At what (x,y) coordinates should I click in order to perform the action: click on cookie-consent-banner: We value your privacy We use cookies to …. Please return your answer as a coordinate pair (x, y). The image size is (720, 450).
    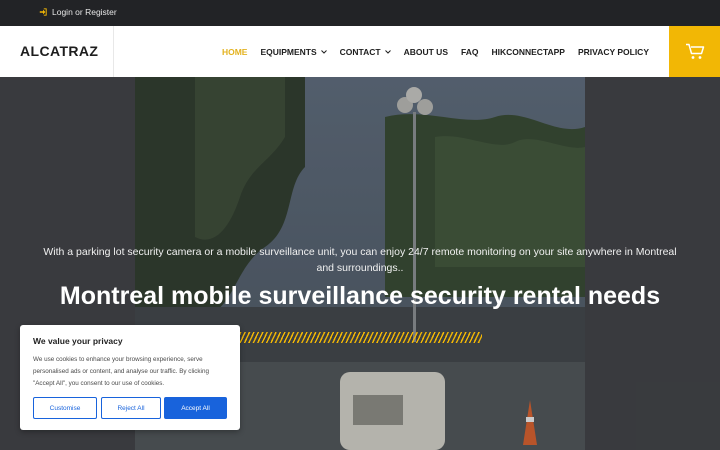
    Looking at the image, I should click on (130, 377).